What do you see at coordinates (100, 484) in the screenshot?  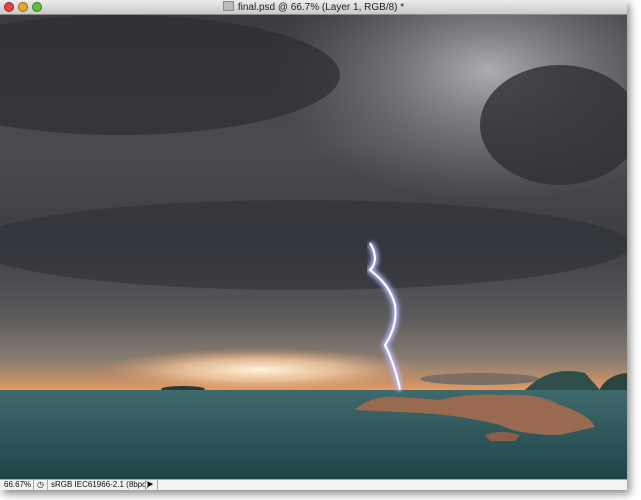 I see `color-profile: sRGB IEC61966-2.1 (8bpc)` at bounding box center [100, 484].